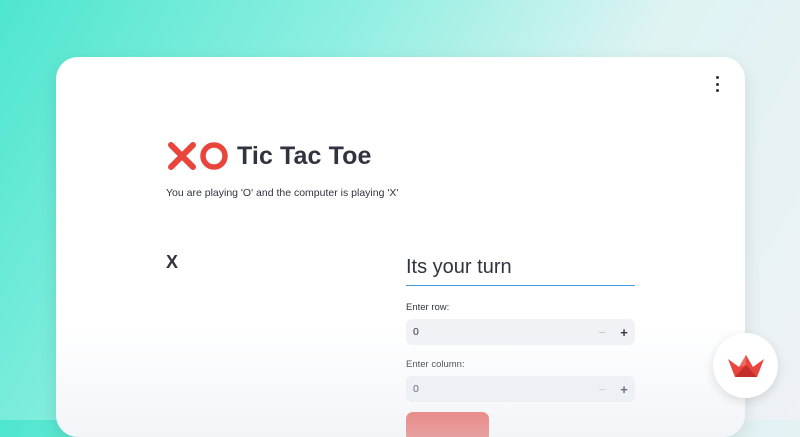 The height and width of the screenshot is (437, 800). Describe the element at coordinates (214, 156) in the screenshot. I see `hollow-circle-icon` at that location.